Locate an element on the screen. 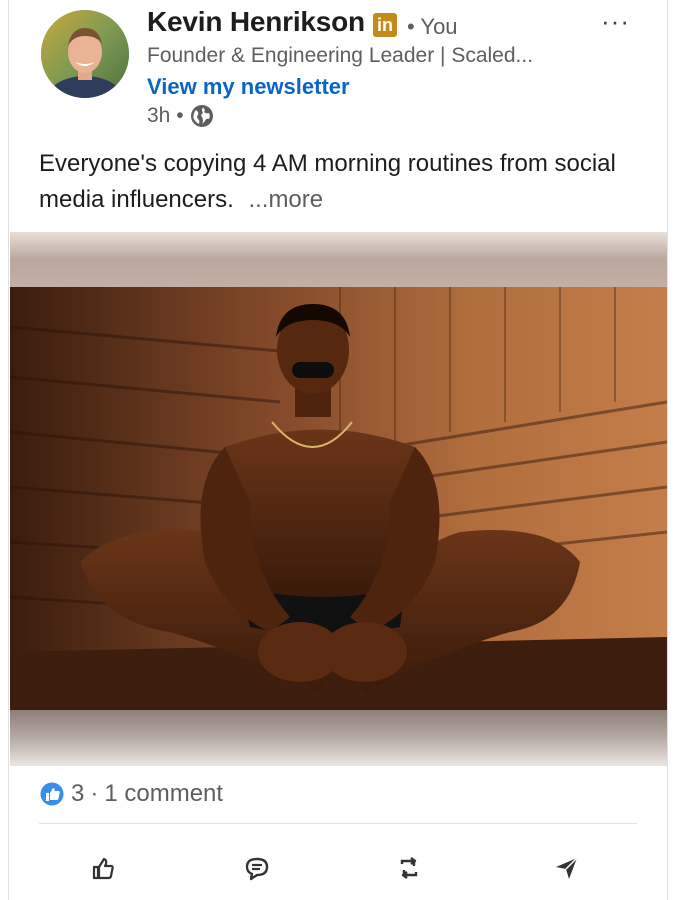 The image size is (678, 900). repost-button is located at coordinates (409, 868).